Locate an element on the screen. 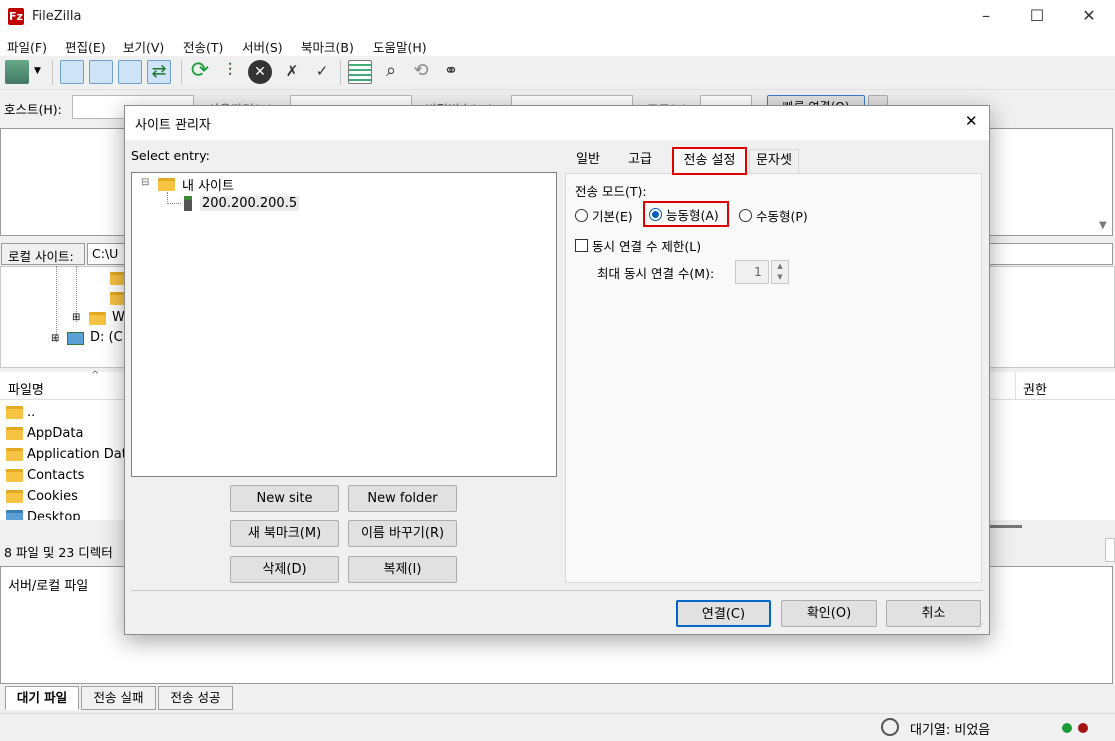 This screenshot has height=741, width=1115. tab-general: 일반 is located at coordinates (588, 161).